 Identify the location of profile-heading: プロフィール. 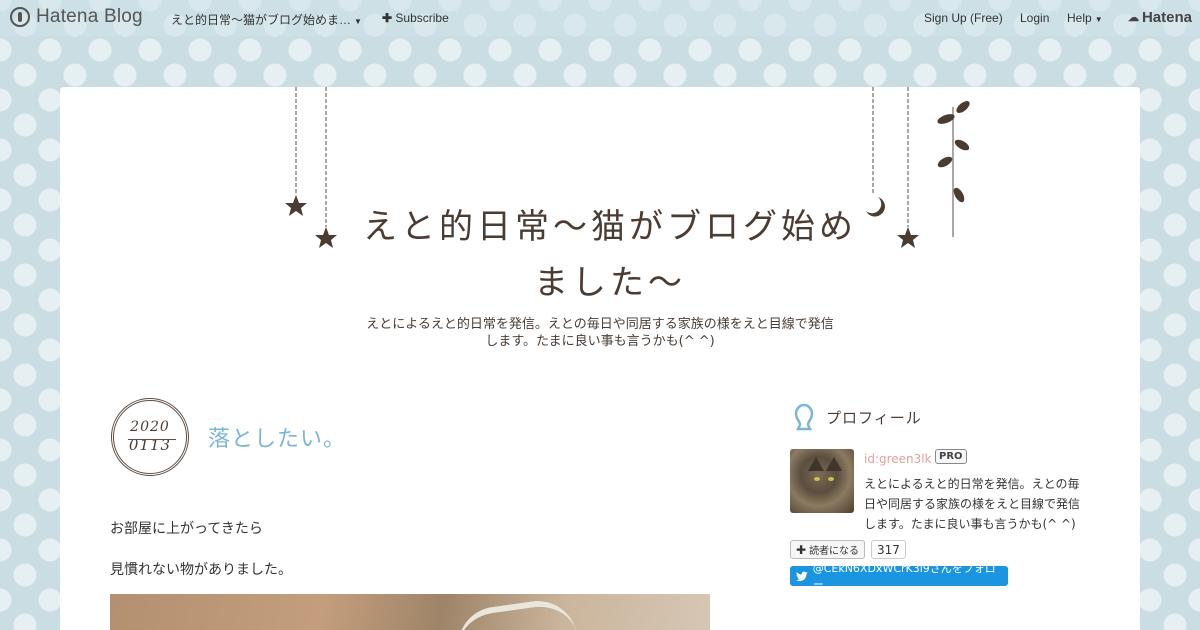
(874, 418).